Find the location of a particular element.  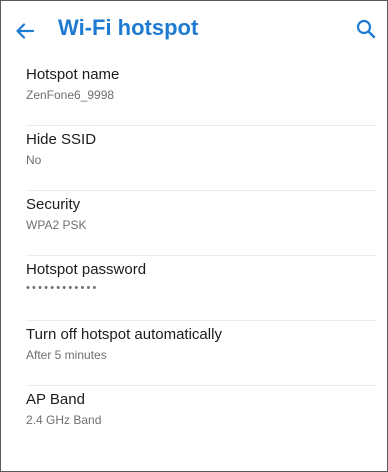

search-icon is located at coordinates (366, 29).